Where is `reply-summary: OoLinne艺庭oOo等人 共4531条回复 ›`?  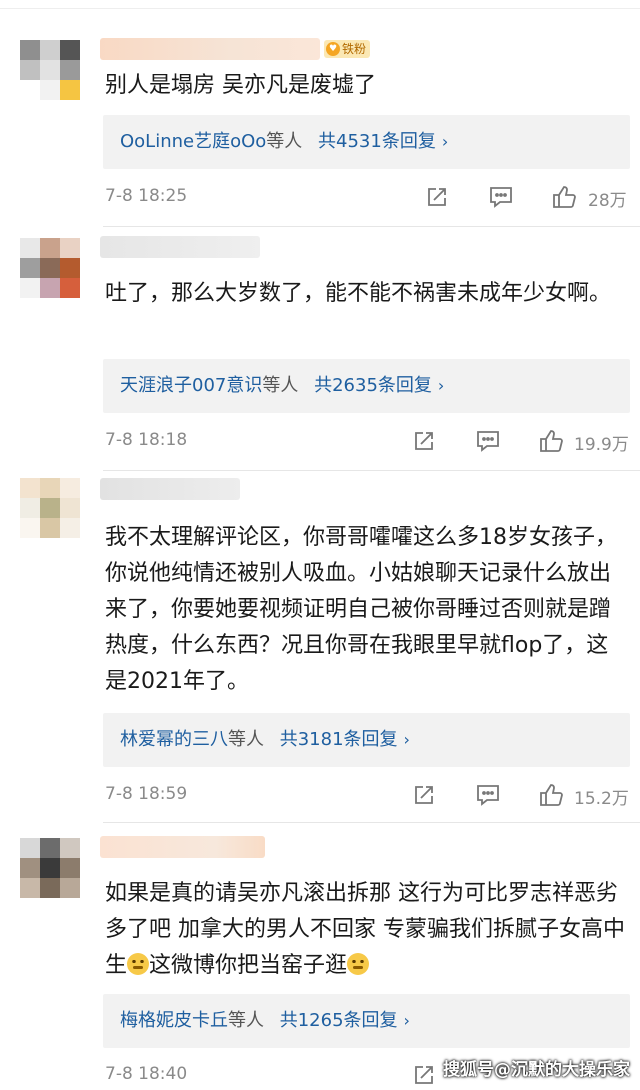
reply-summary: OoLinne艺庭oOo等人 共4531条回复 › is located at coordinates (366, 142).